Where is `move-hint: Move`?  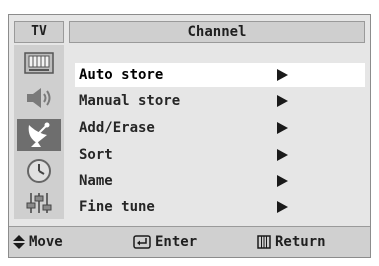
move-hint: Move is located at coordinates (38, 242).